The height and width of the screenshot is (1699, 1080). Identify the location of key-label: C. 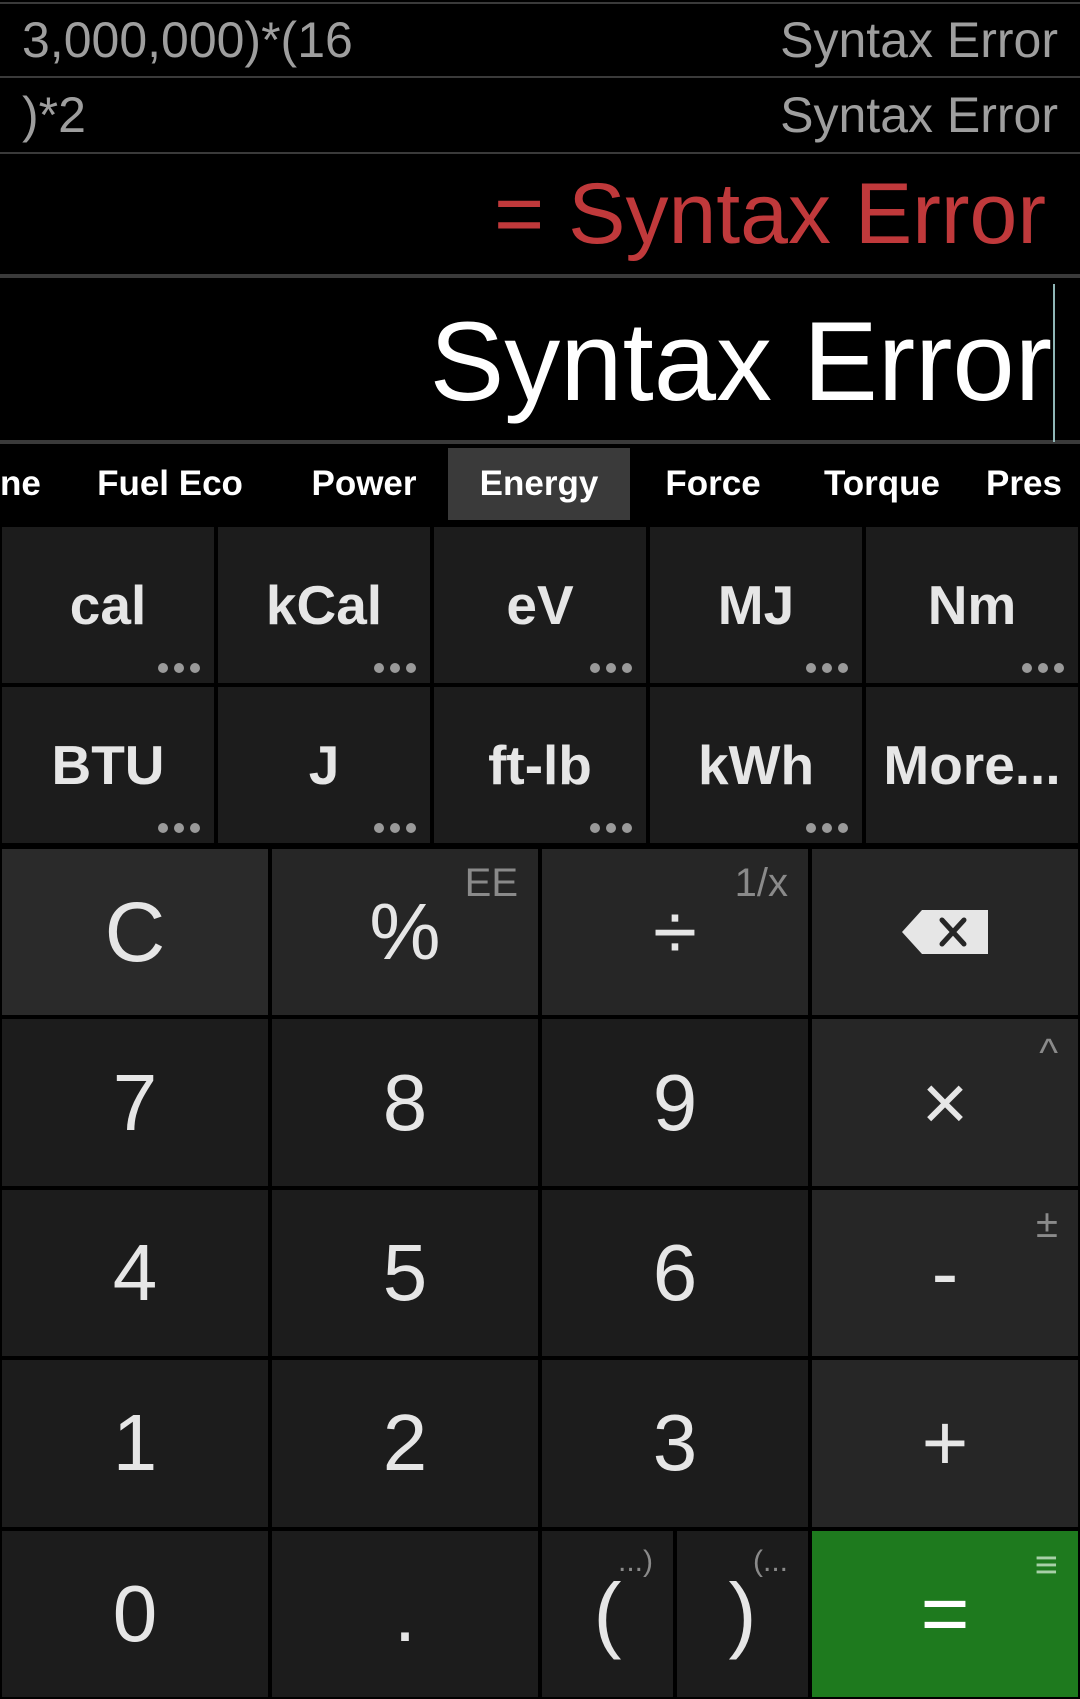
(135, 931).